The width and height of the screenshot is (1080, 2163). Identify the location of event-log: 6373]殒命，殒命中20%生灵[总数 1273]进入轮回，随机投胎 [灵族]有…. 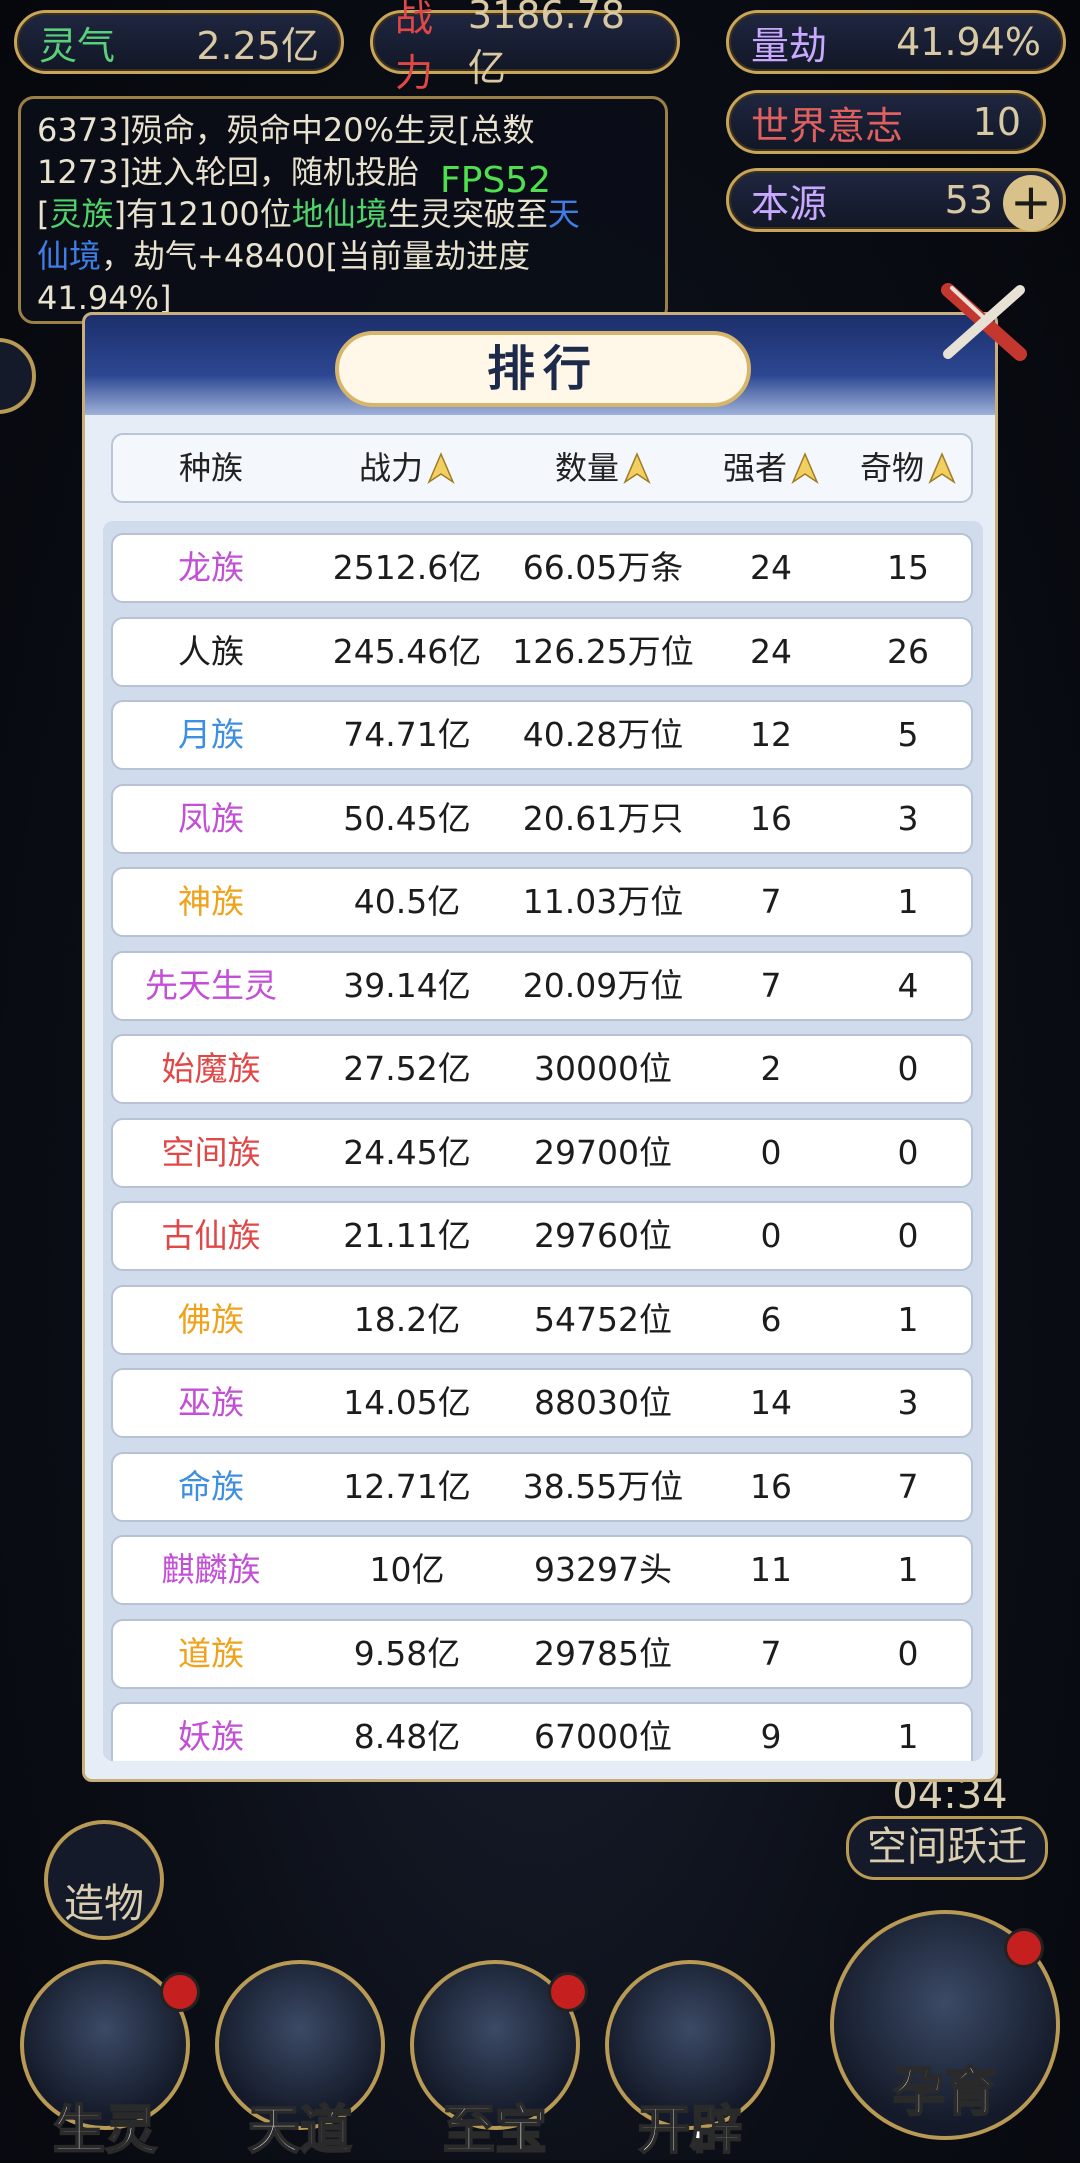
(343, 210).